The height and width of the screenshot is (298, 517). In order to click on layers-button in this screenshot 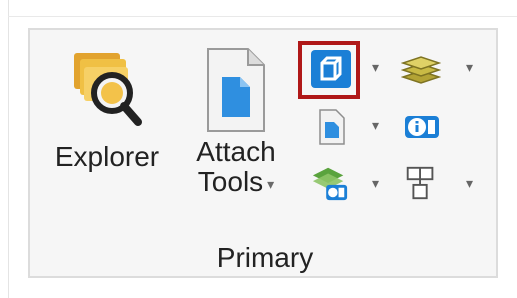, I will do `click(423, 69)`.